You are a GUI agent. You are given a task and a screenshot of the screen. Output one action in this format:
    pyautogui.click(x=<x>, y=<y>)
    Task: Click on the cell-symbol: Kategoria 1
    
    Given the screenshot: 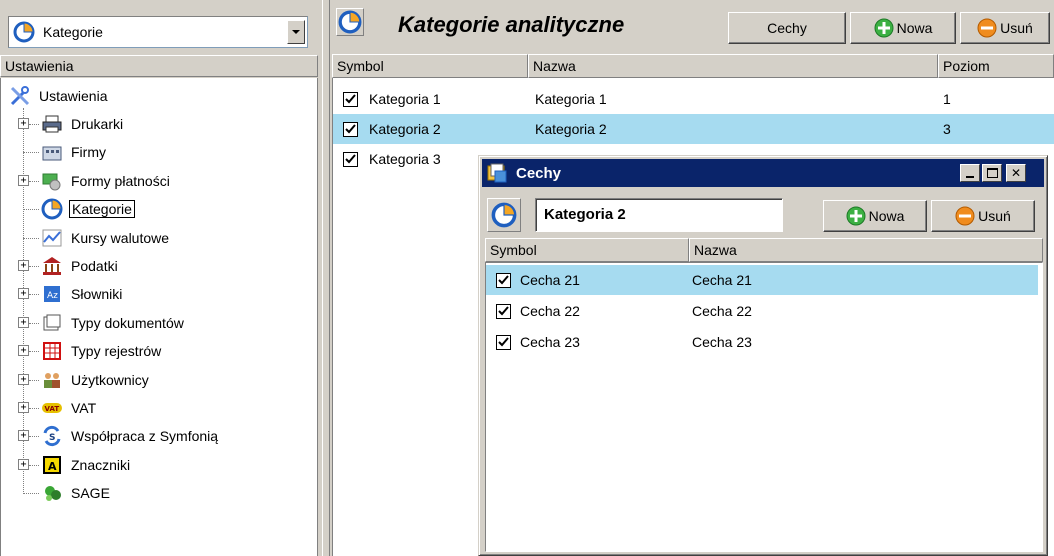 What is the action you would take?
    pyautogui.click(x=405, y=99)
    